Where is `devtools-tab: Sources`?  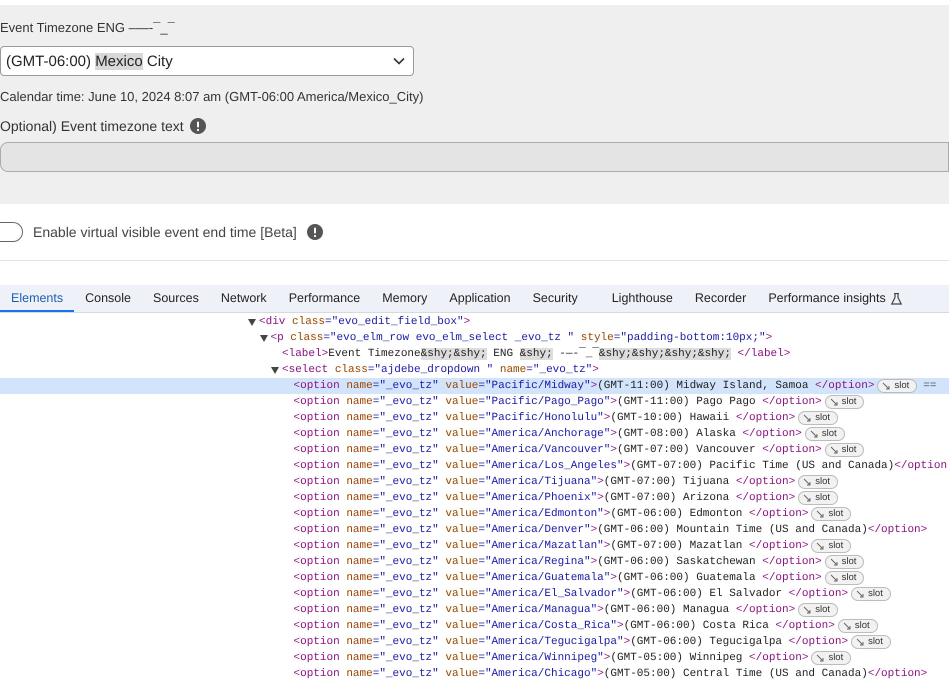
devtools-tab: Sources is located at coordinates (176, 298).